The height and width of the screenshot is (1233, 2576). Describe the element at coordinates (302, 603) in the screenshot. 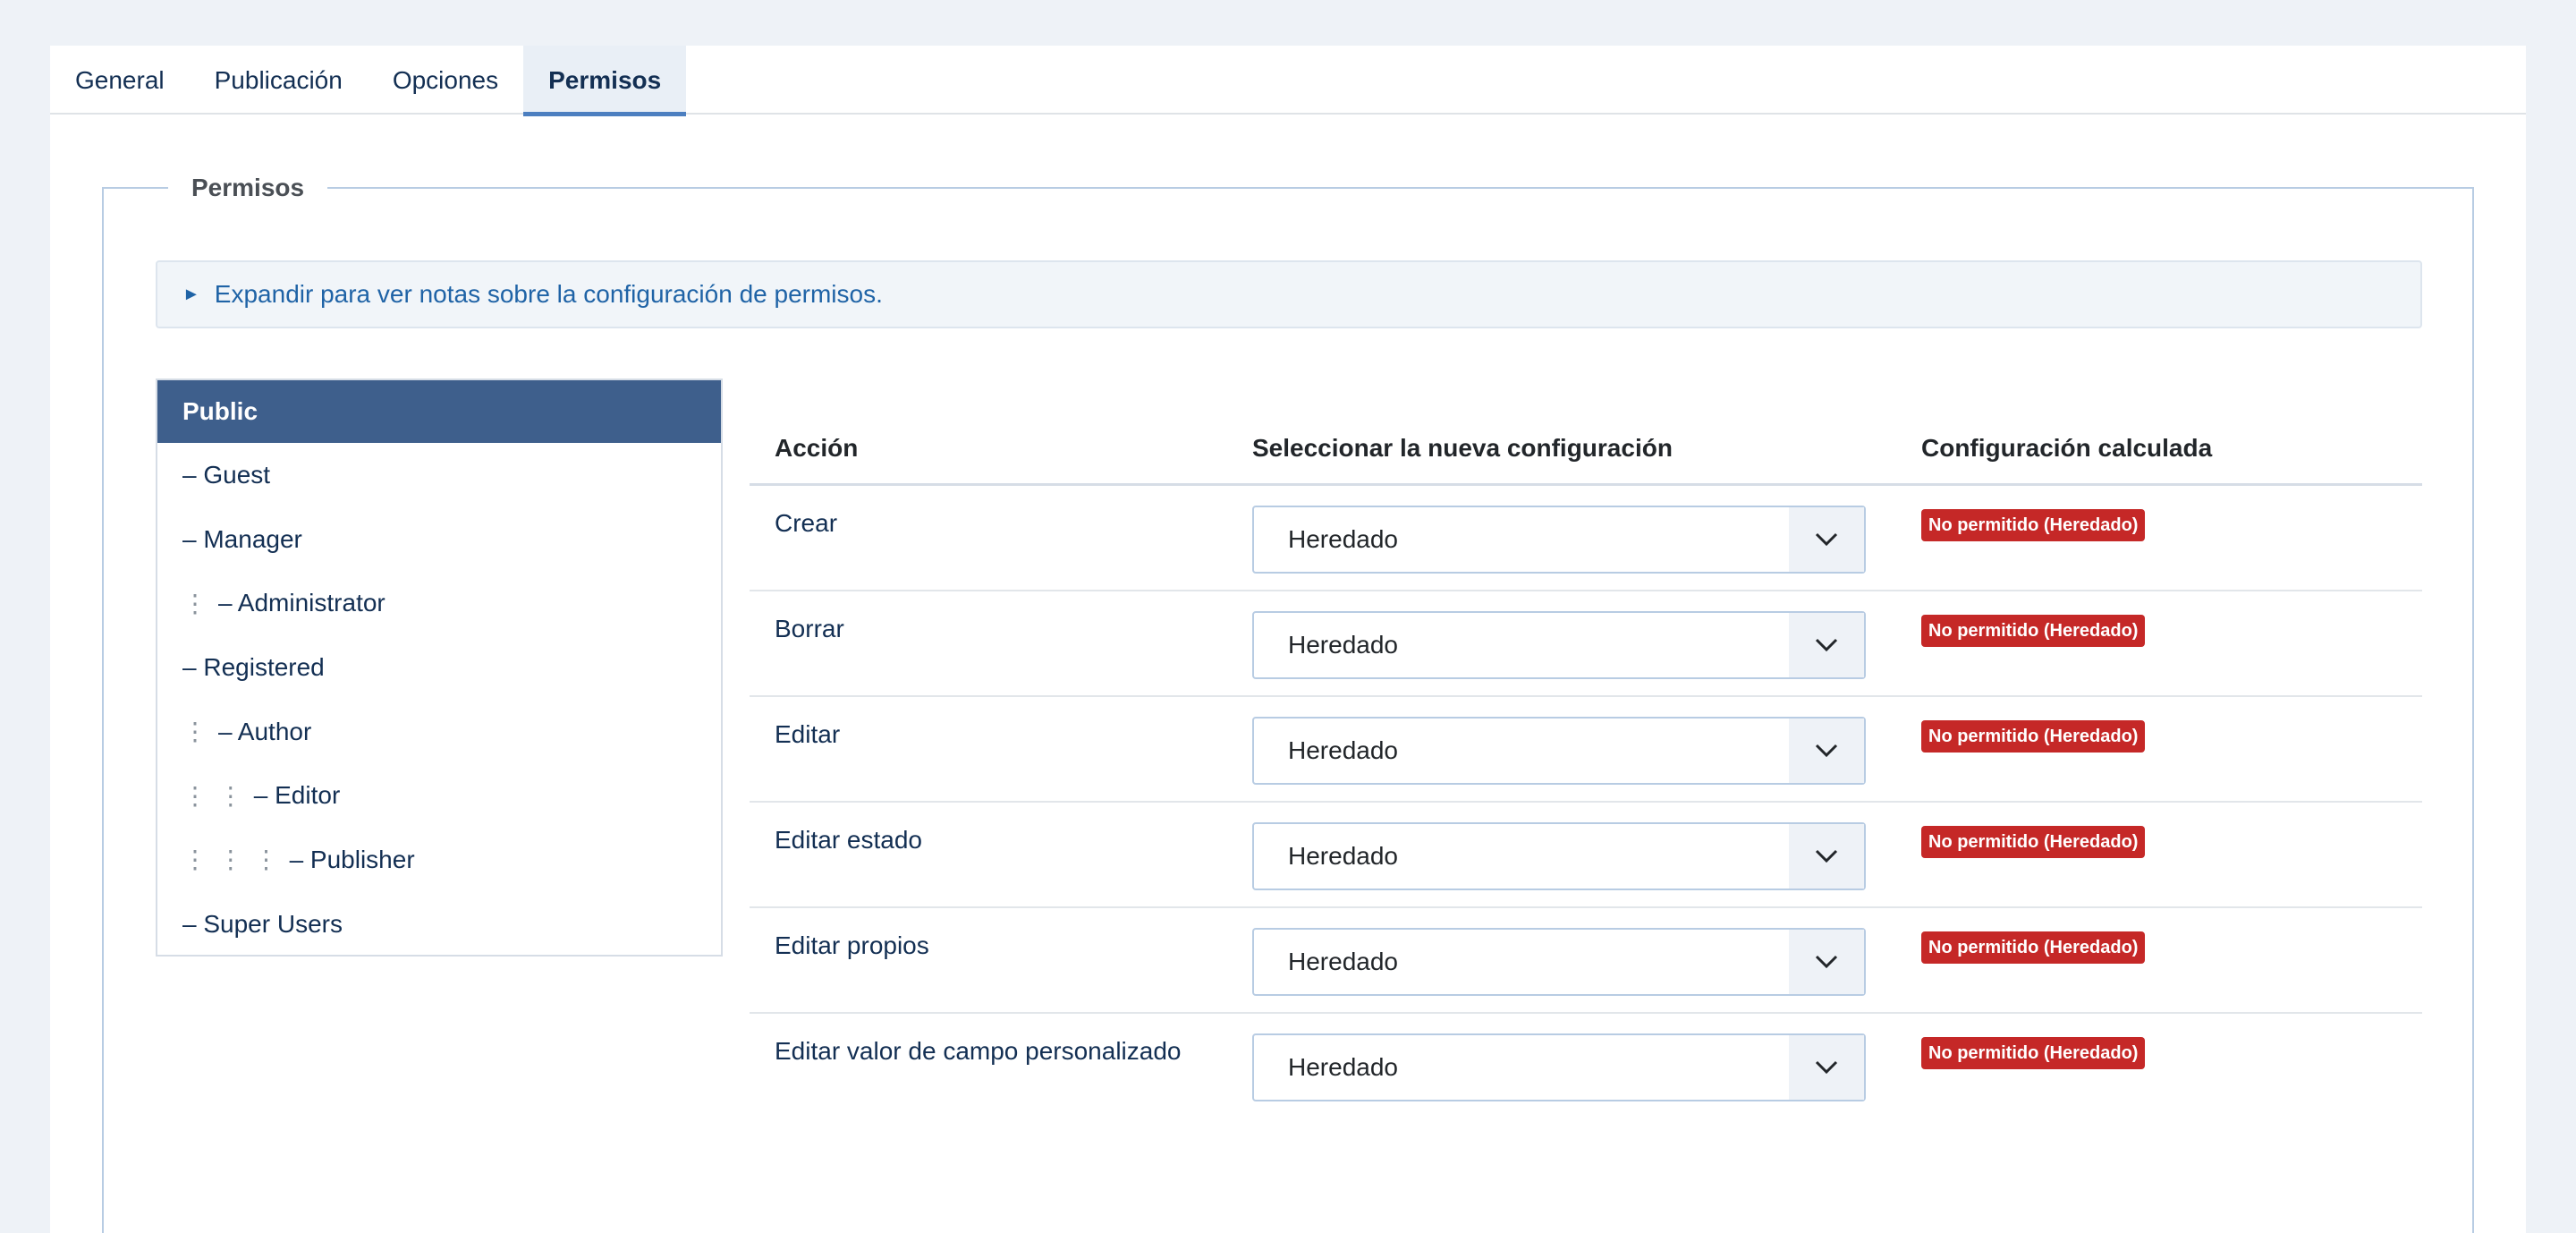

I see `group-label: – Administrator` at that location.